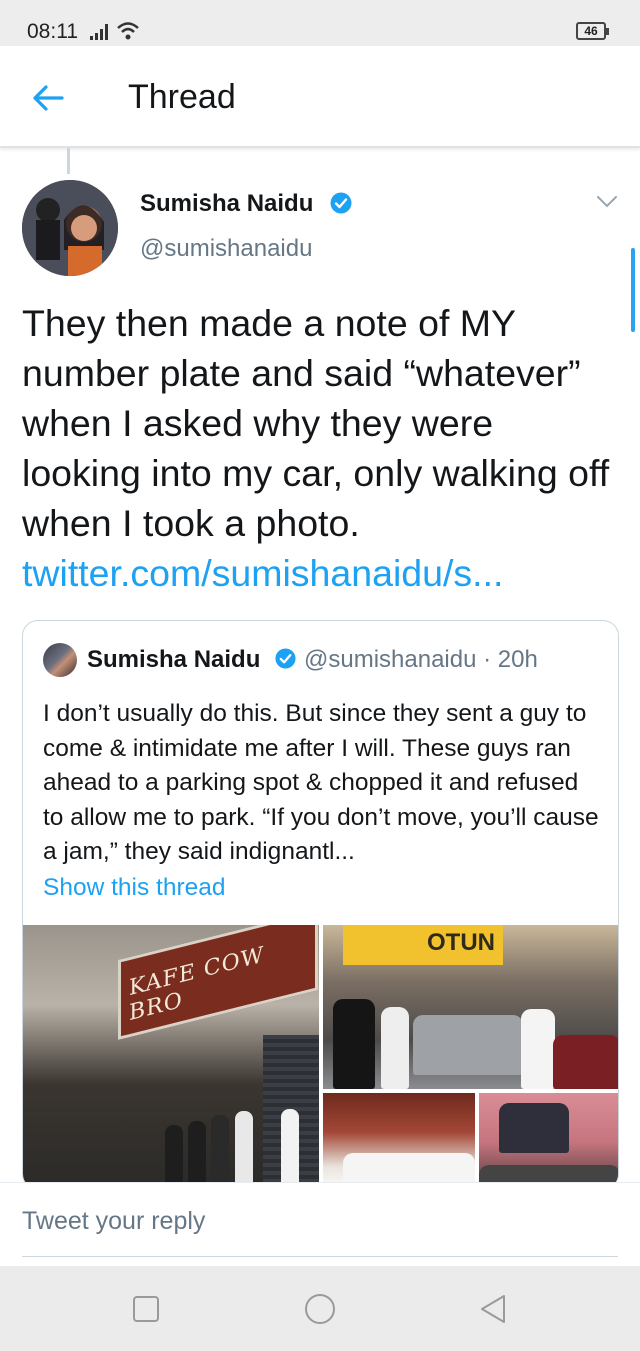  What do you see at coordinates (493, 1309) in the screenshot?
I see `triangle-back-icon` at bounding box center [493, 1309].